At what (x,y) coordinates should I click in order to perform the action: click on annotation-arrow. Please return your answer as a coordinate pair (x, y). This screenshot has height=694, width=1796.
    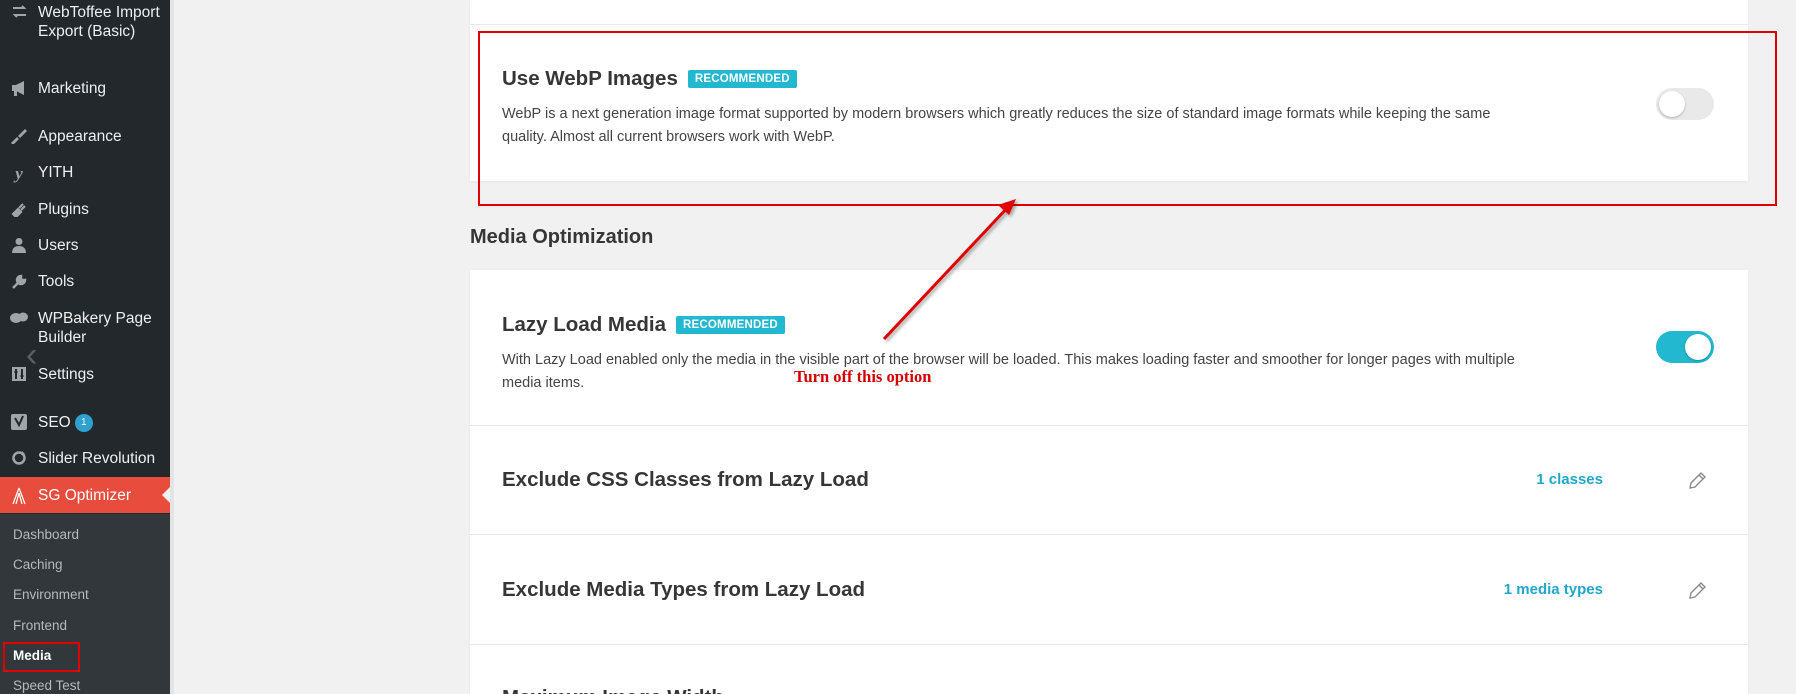
    Looking at the image, I should click on (949, 270).